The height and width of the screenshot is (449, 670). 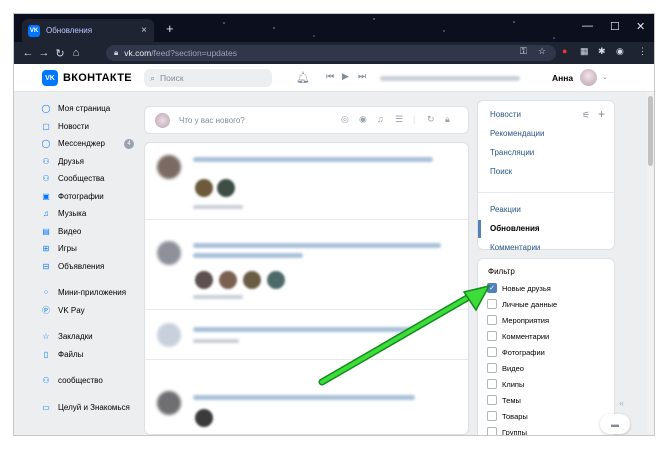 I want to click on vkpay-icon: Ⓟ, so click(x=46, y=310).